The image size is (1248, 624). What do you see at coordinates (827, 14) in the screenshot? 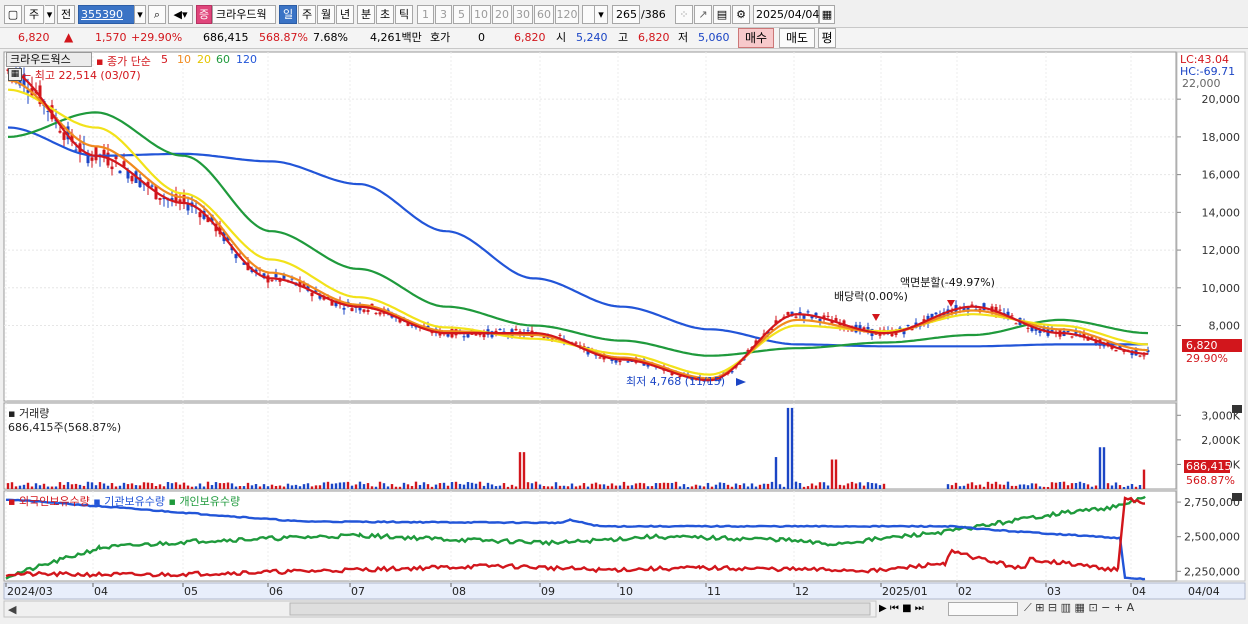
I see `calendar-icon: ▦` at bounding box center [827, 14].